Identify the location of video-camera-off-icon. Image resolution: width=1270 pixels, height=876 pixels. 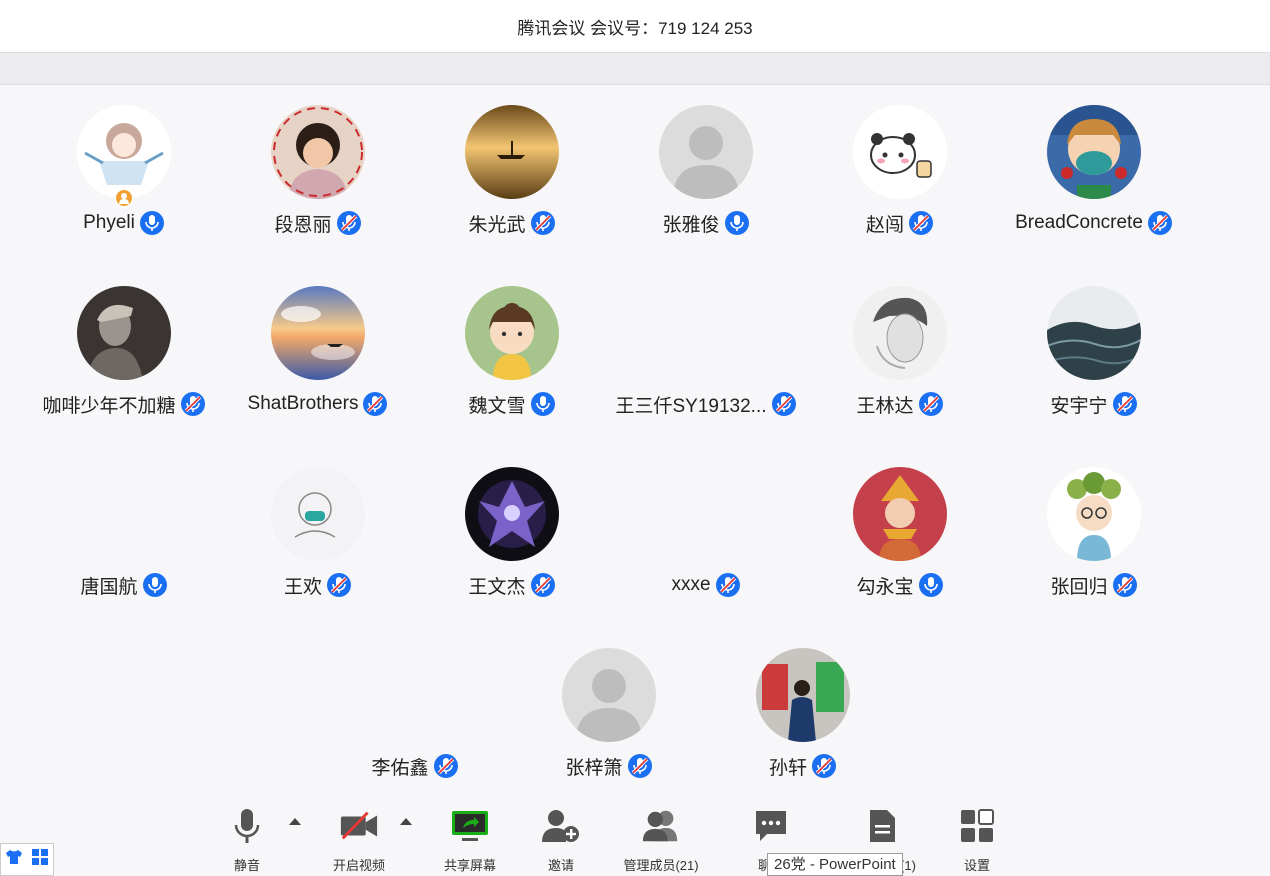
(359, 826).